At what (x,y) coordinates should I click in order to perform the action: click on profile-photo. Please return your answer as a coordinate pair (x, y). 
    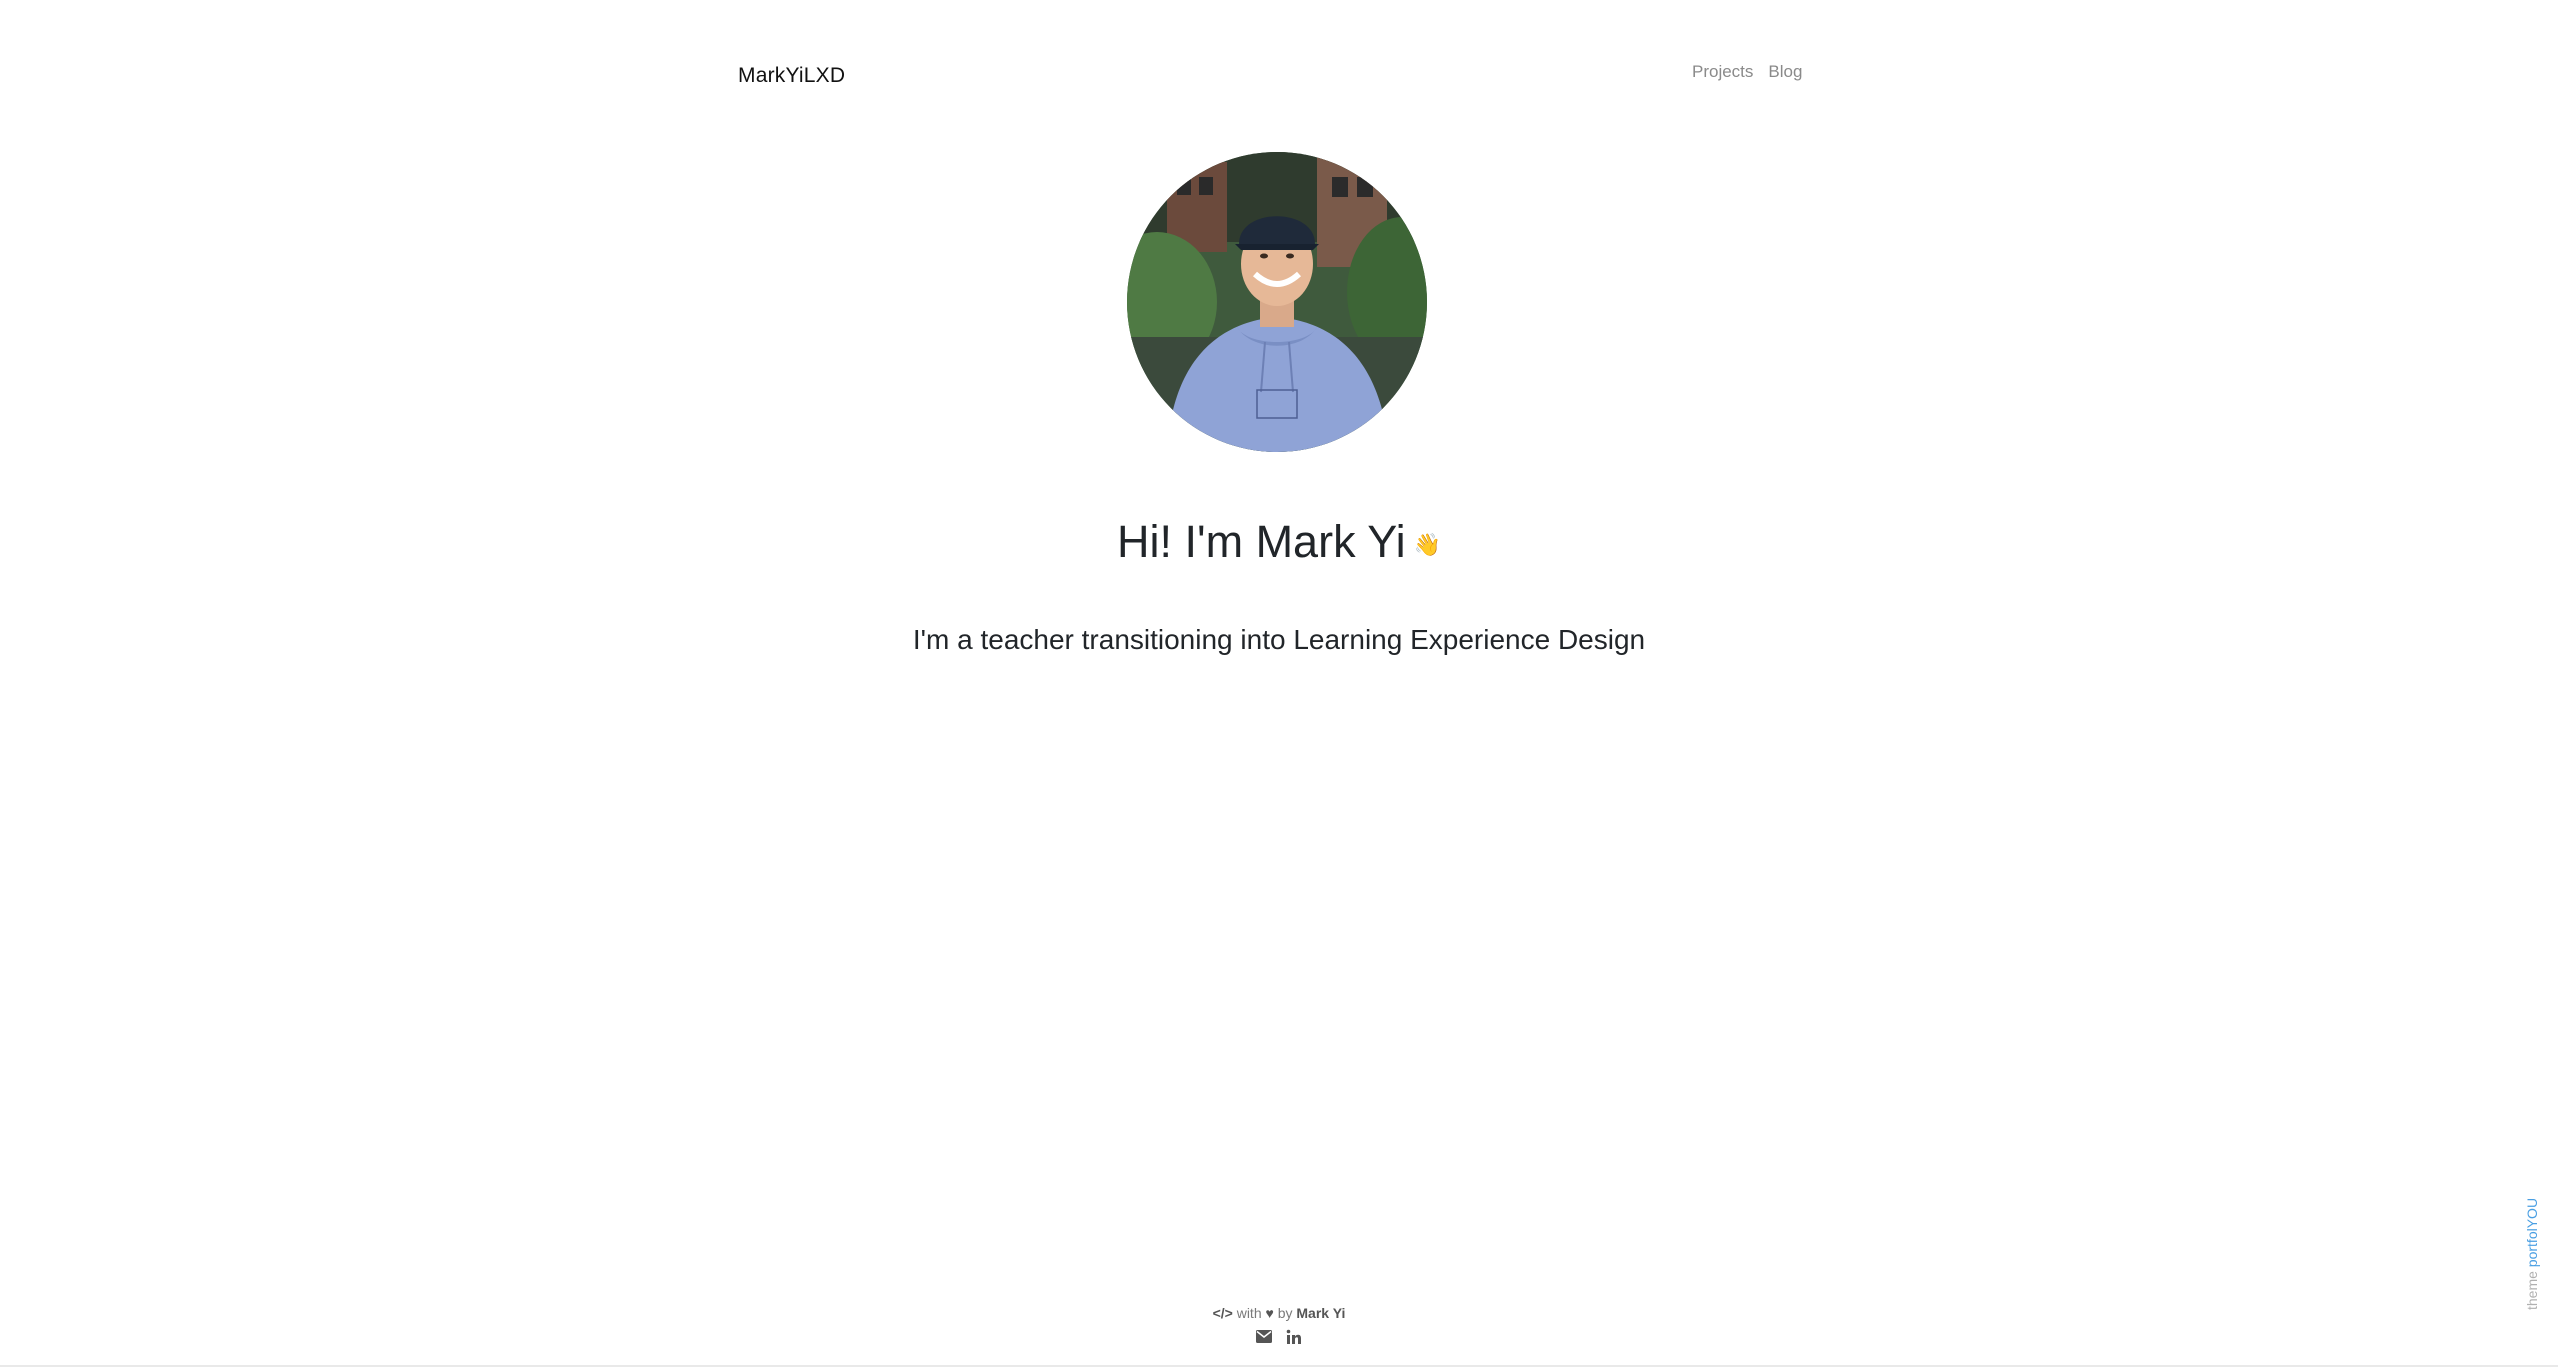
    Looking at the image, I should click on (1277, 302).